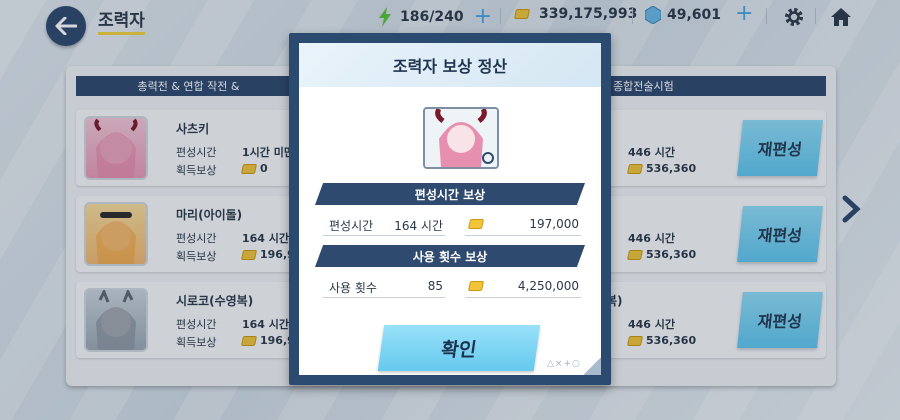 The height and width of the screenshot is (420, 900). I want to click on uses-reward-value: 4,250,000, so click(548, 286).